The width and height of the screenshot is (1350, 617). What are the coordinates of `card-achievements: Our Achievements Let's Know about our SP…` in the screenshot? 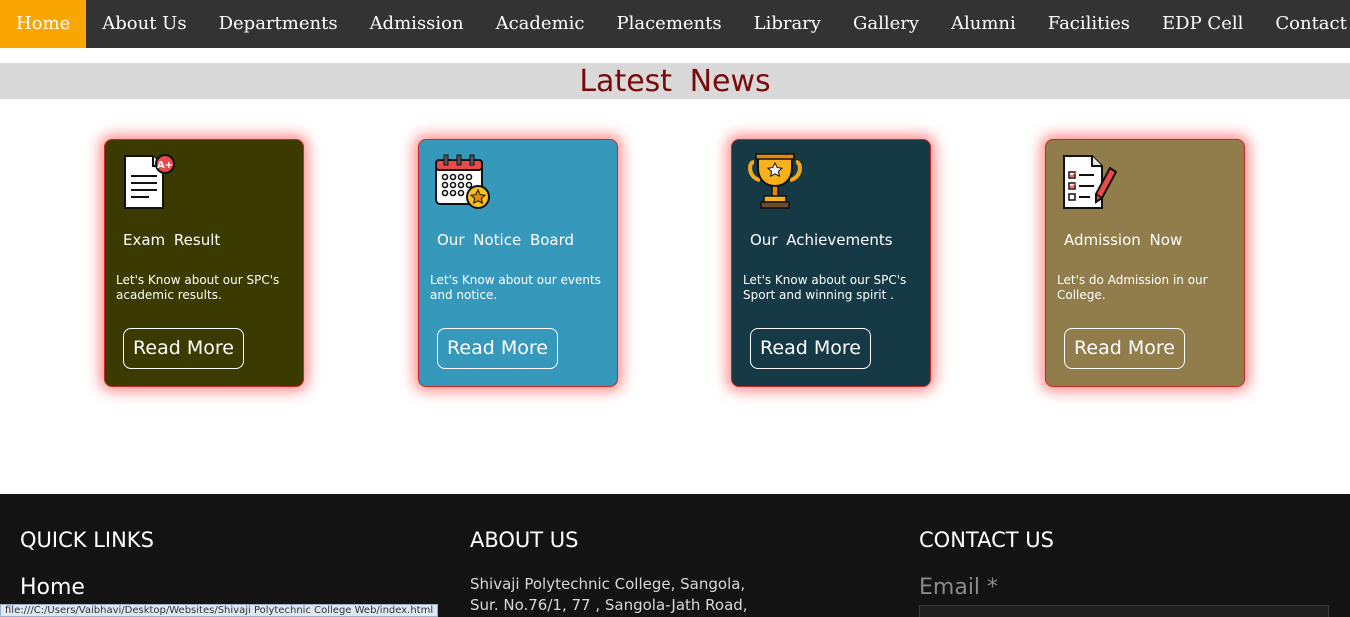 It's located at (831, 263).